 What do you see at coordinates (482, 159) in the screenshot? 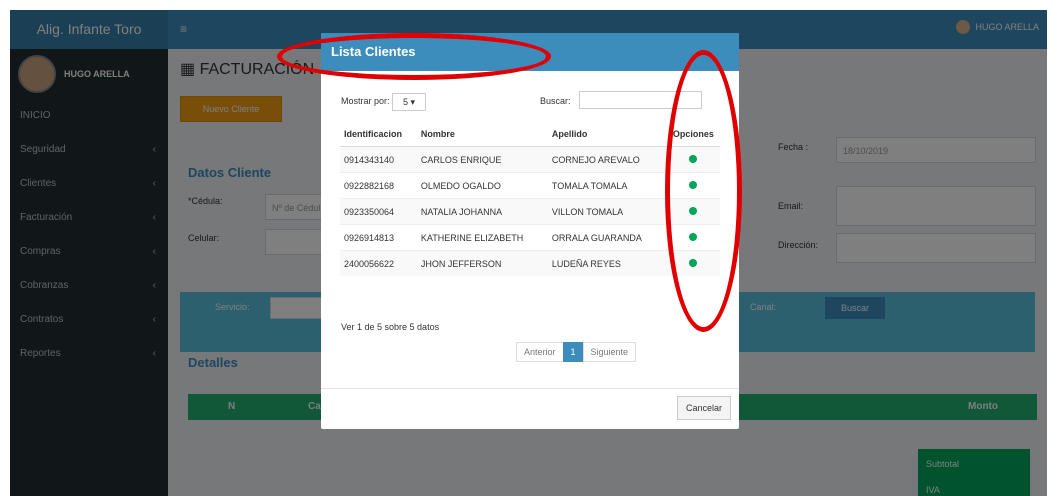
I see `cell-nombre: CARLOS ENRIQUE` at bounding box center [482, 159].